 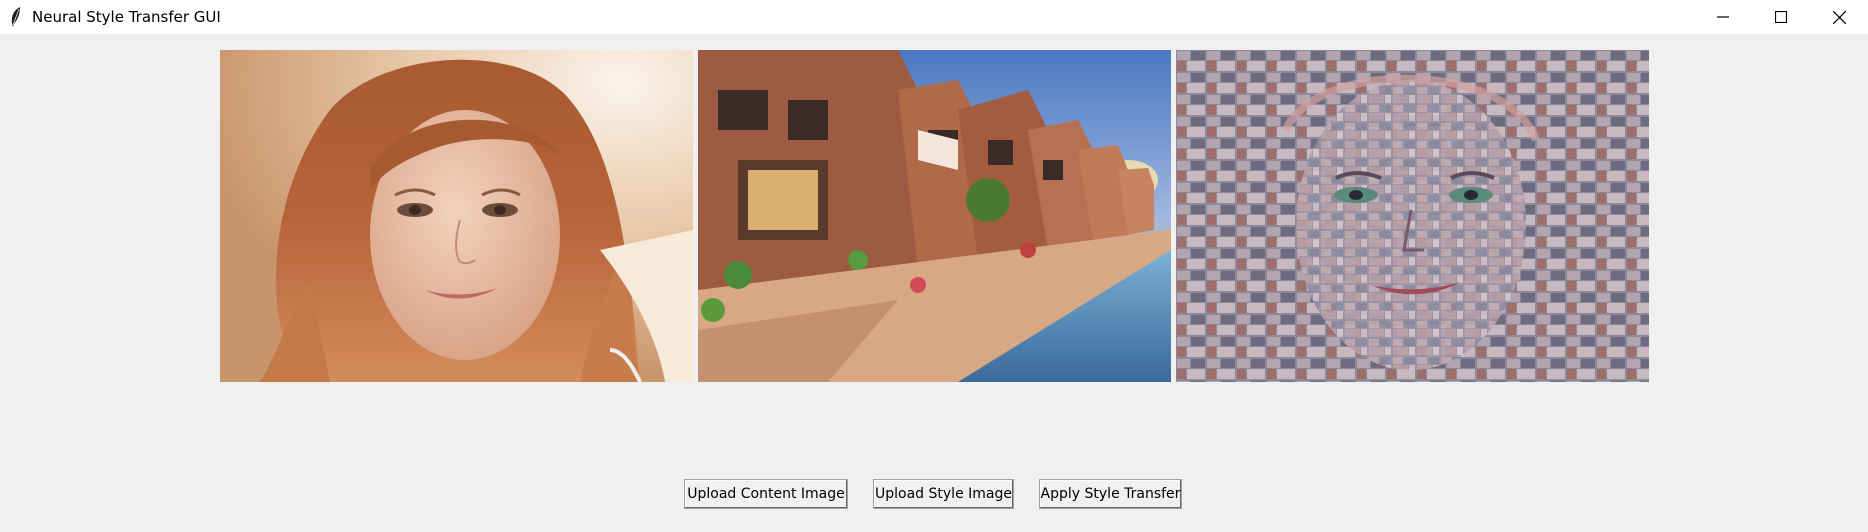 What do you see at coordinates (934, 17) in the screenshot?
I see `window-titlebar: Neural Style Transfer GUI` at bounding box center [934, 17].